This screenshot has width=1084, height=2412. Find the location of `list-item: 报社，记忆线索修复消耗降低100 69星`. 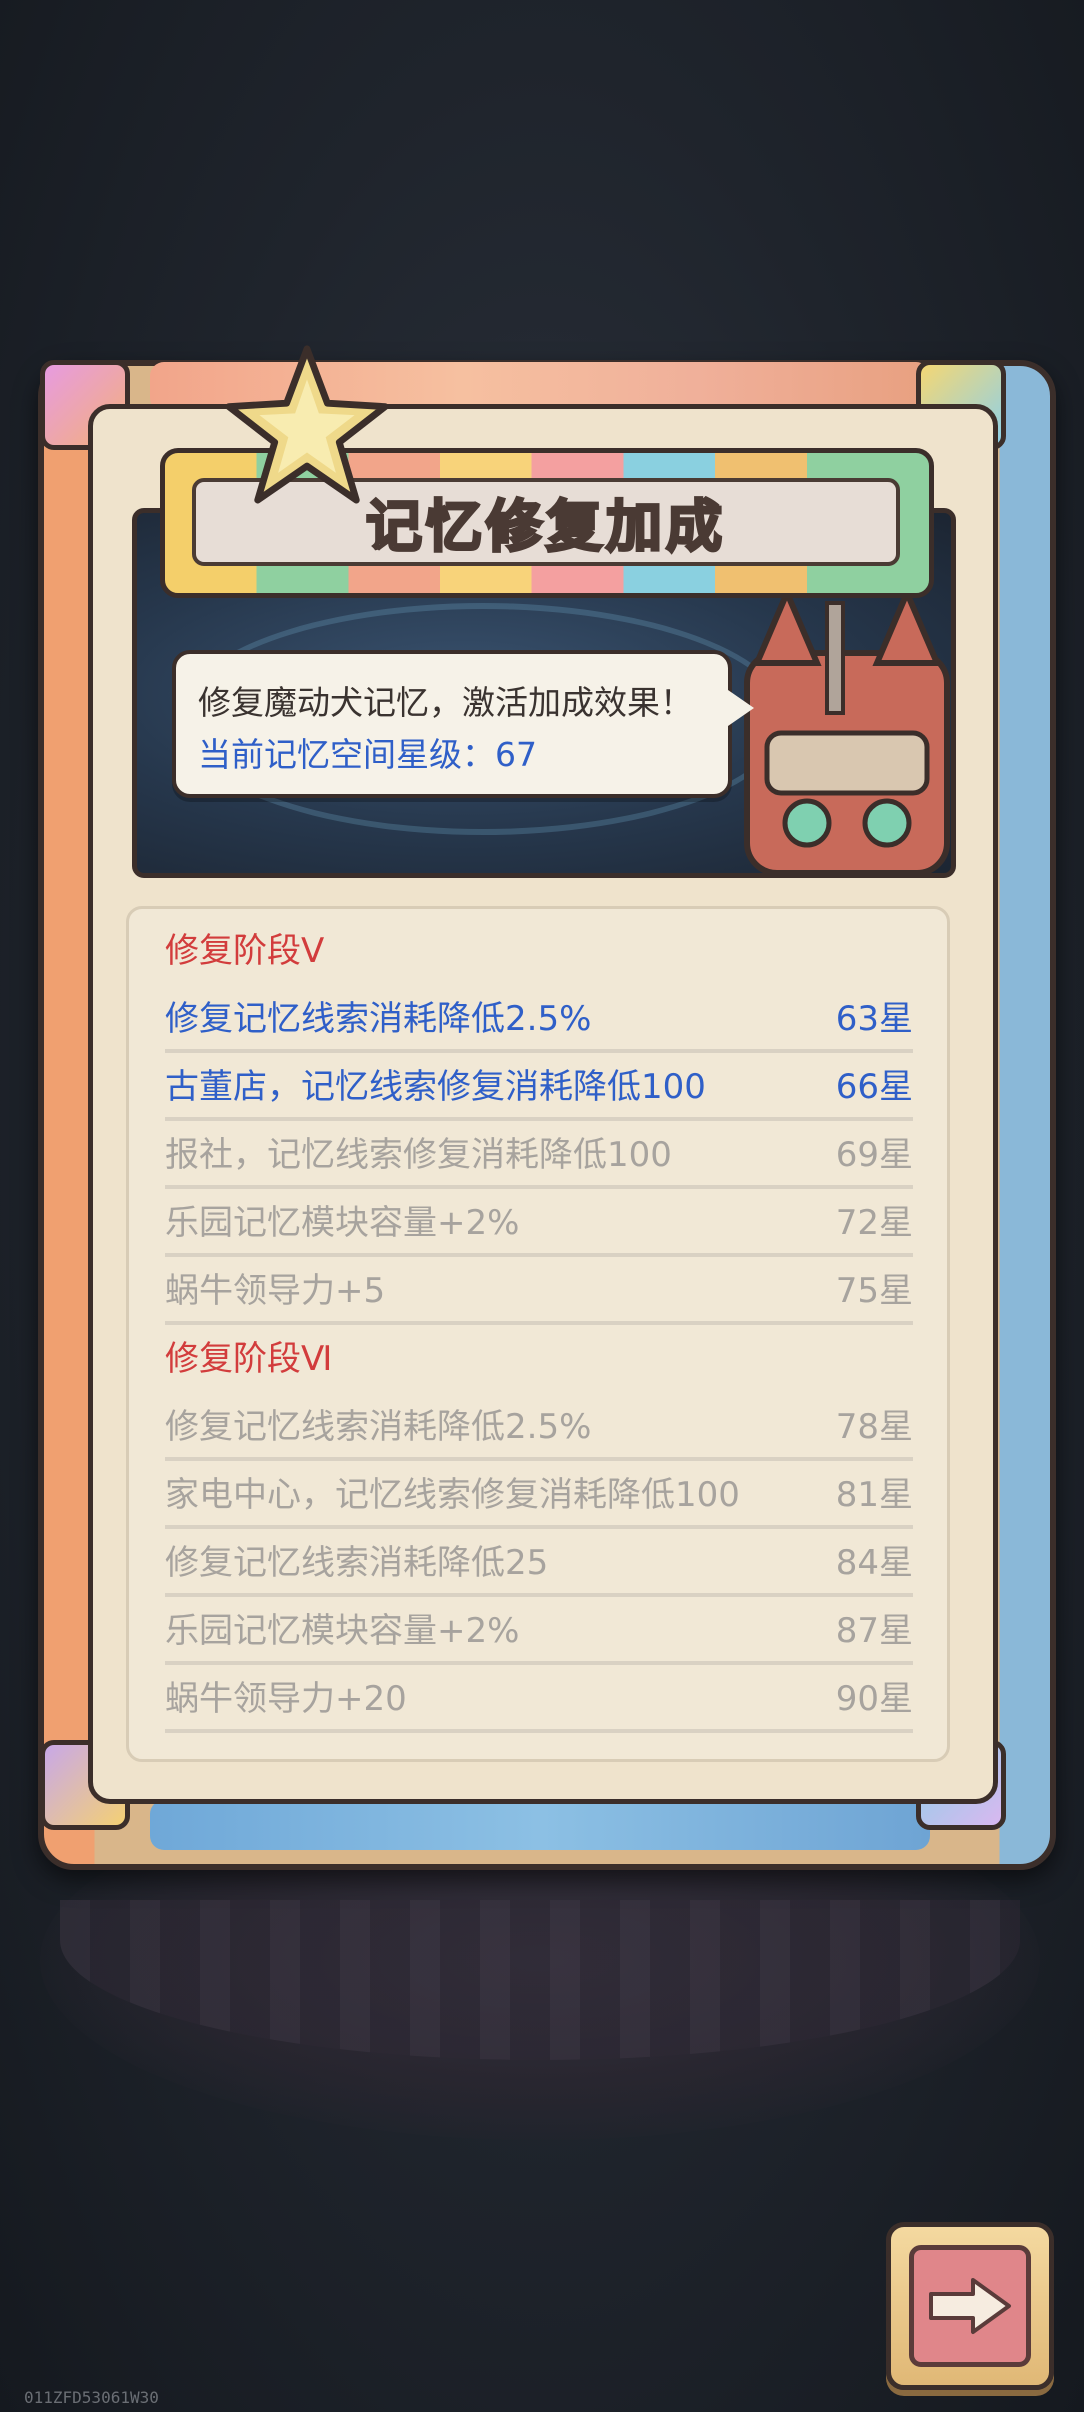

list-item: 报社，记忆线索修复消耗降低100 69星 is located at coordinates (539, 1153).